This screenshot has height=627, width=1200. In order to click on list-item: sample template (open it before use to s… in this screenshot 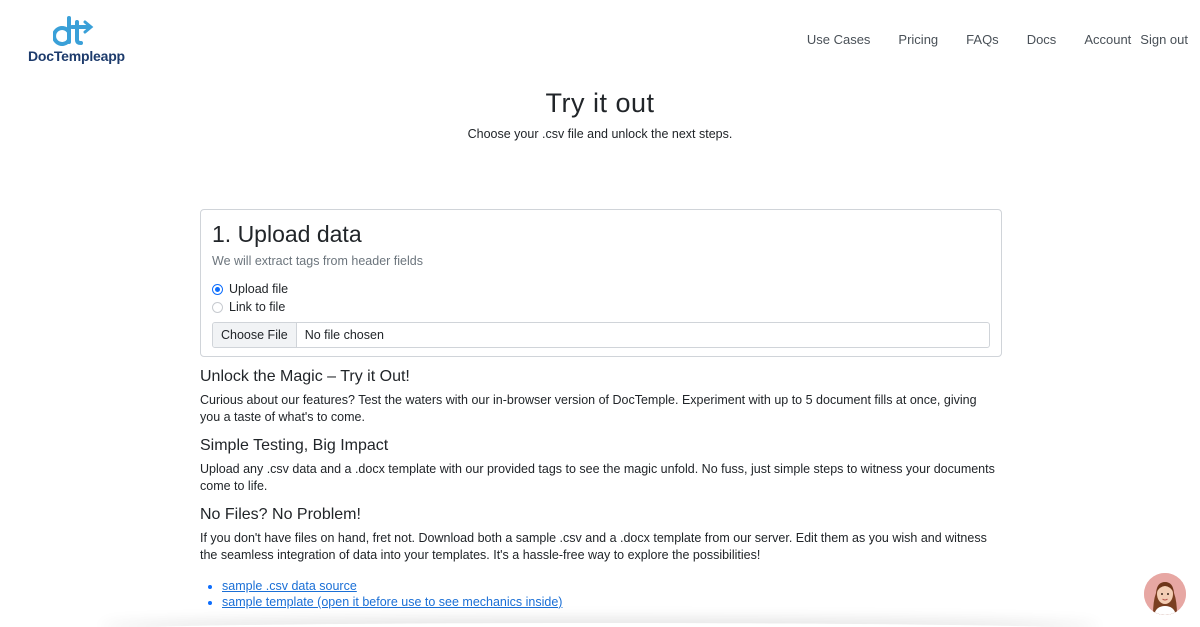, I will do `click(611, 602)`.